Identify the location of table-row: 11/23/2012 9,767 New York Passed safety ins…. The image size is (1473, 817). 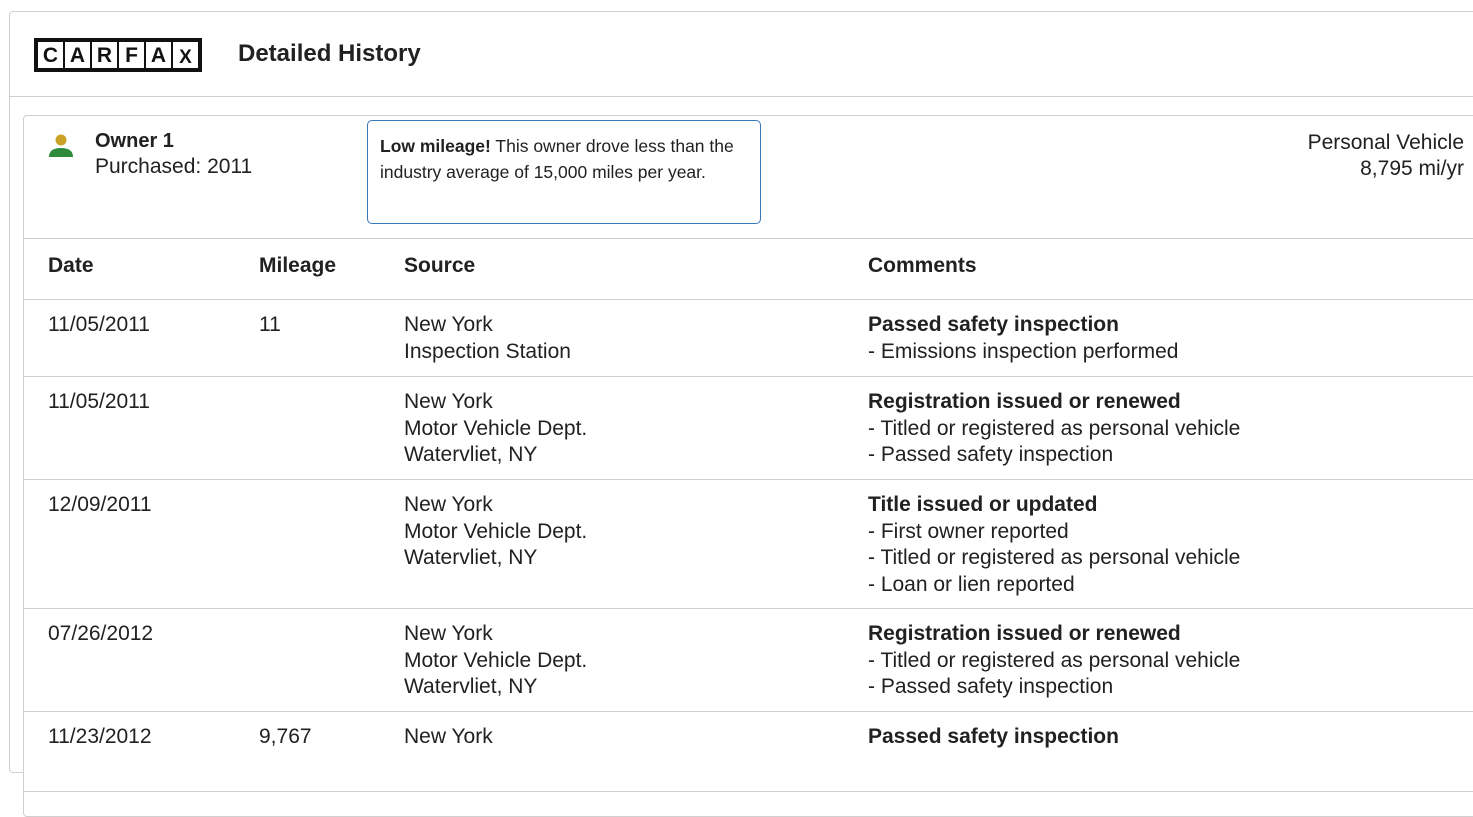
(748, 752).